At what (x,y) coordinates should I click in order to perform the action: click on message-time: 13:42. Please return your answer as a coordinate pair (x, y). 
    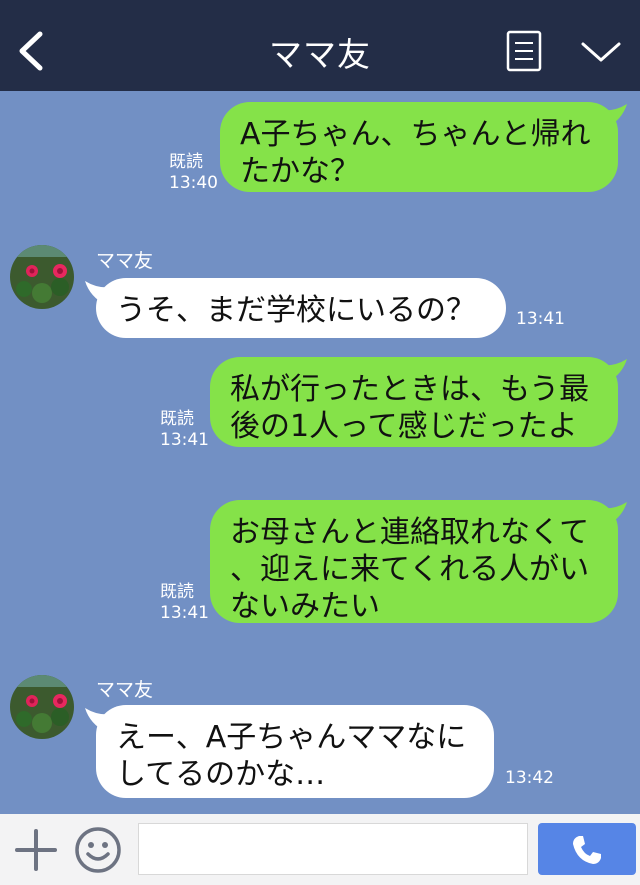
    Looking at the image, I should click on (529, 778).